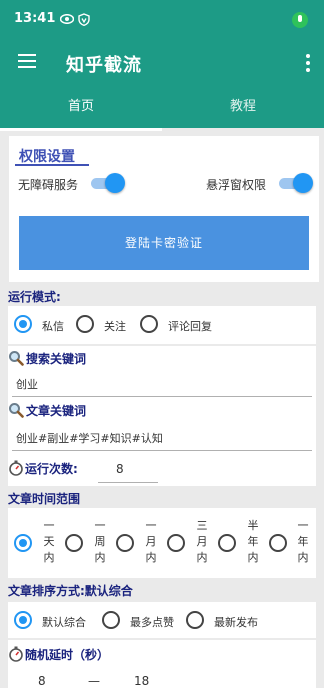 The image size is (324, 688). Describe the element at coordinates (85, 324) in the screenshot. I see `radio-follow` at that location.